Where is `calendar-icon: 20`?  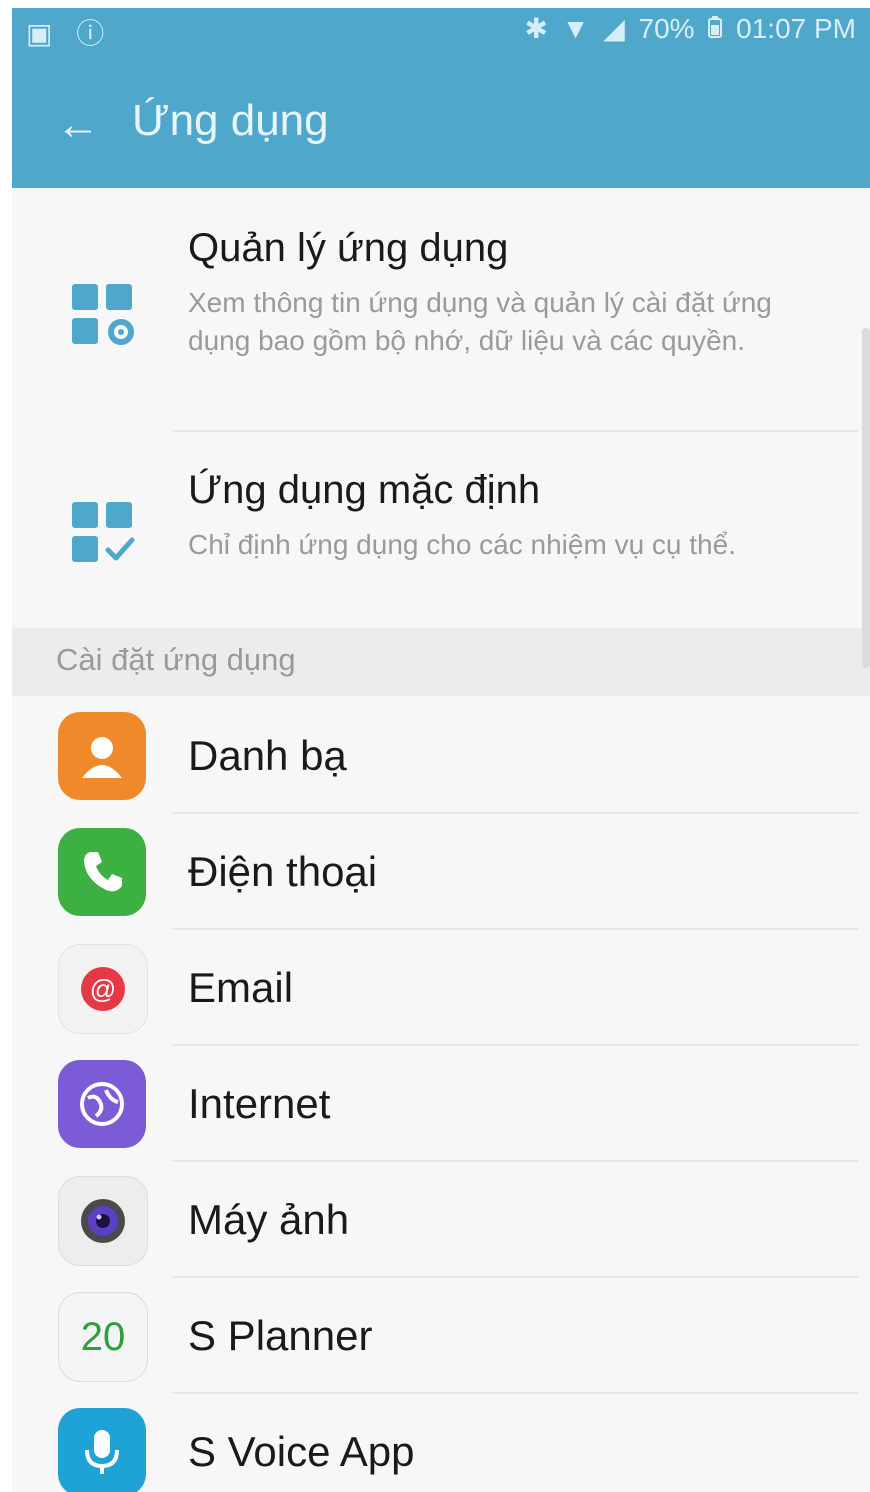 calendar-icon: 20 is located at coordinates (103, 1337).